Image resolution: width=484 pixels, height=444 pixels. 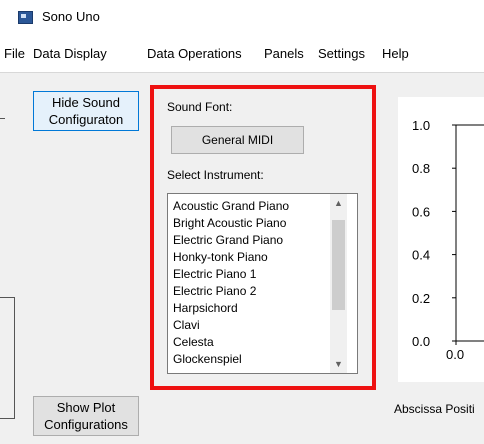 What do you see at coordinates (237, 140) in the screenshot?
I see `sound-font-button: General MIDI` at bounding box center [237, 140].